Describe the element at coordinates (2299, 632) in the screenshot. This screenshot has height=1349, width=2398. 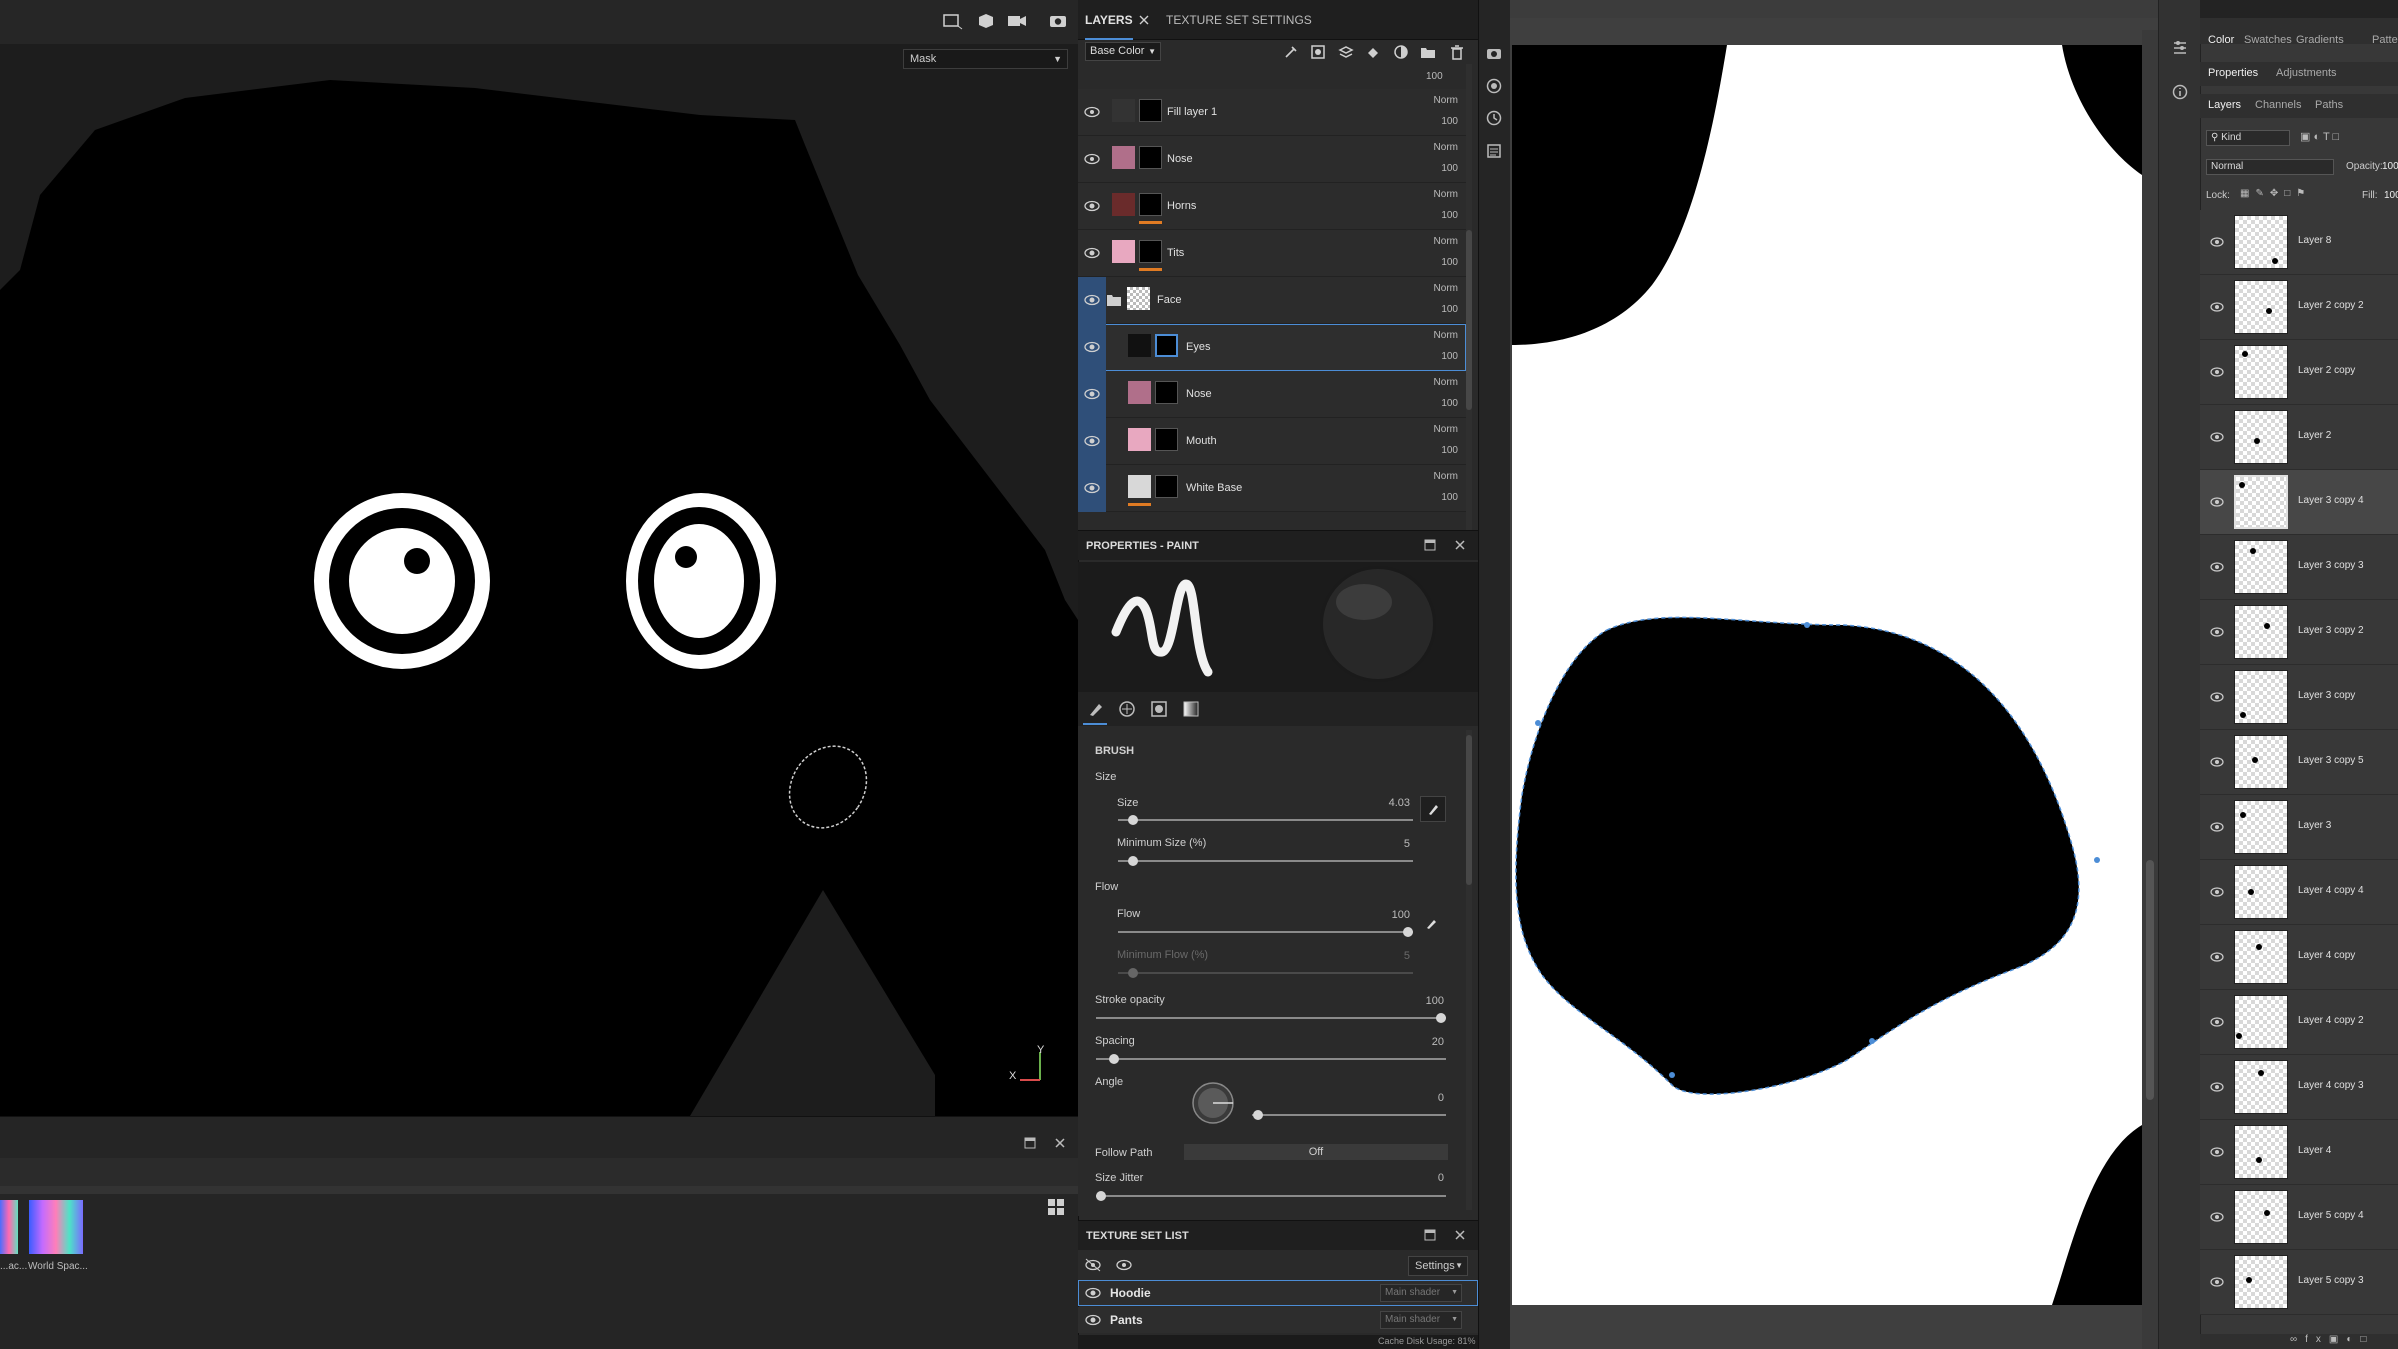
I see `ps-layer-row: Layer 3 copy 2` at that location.